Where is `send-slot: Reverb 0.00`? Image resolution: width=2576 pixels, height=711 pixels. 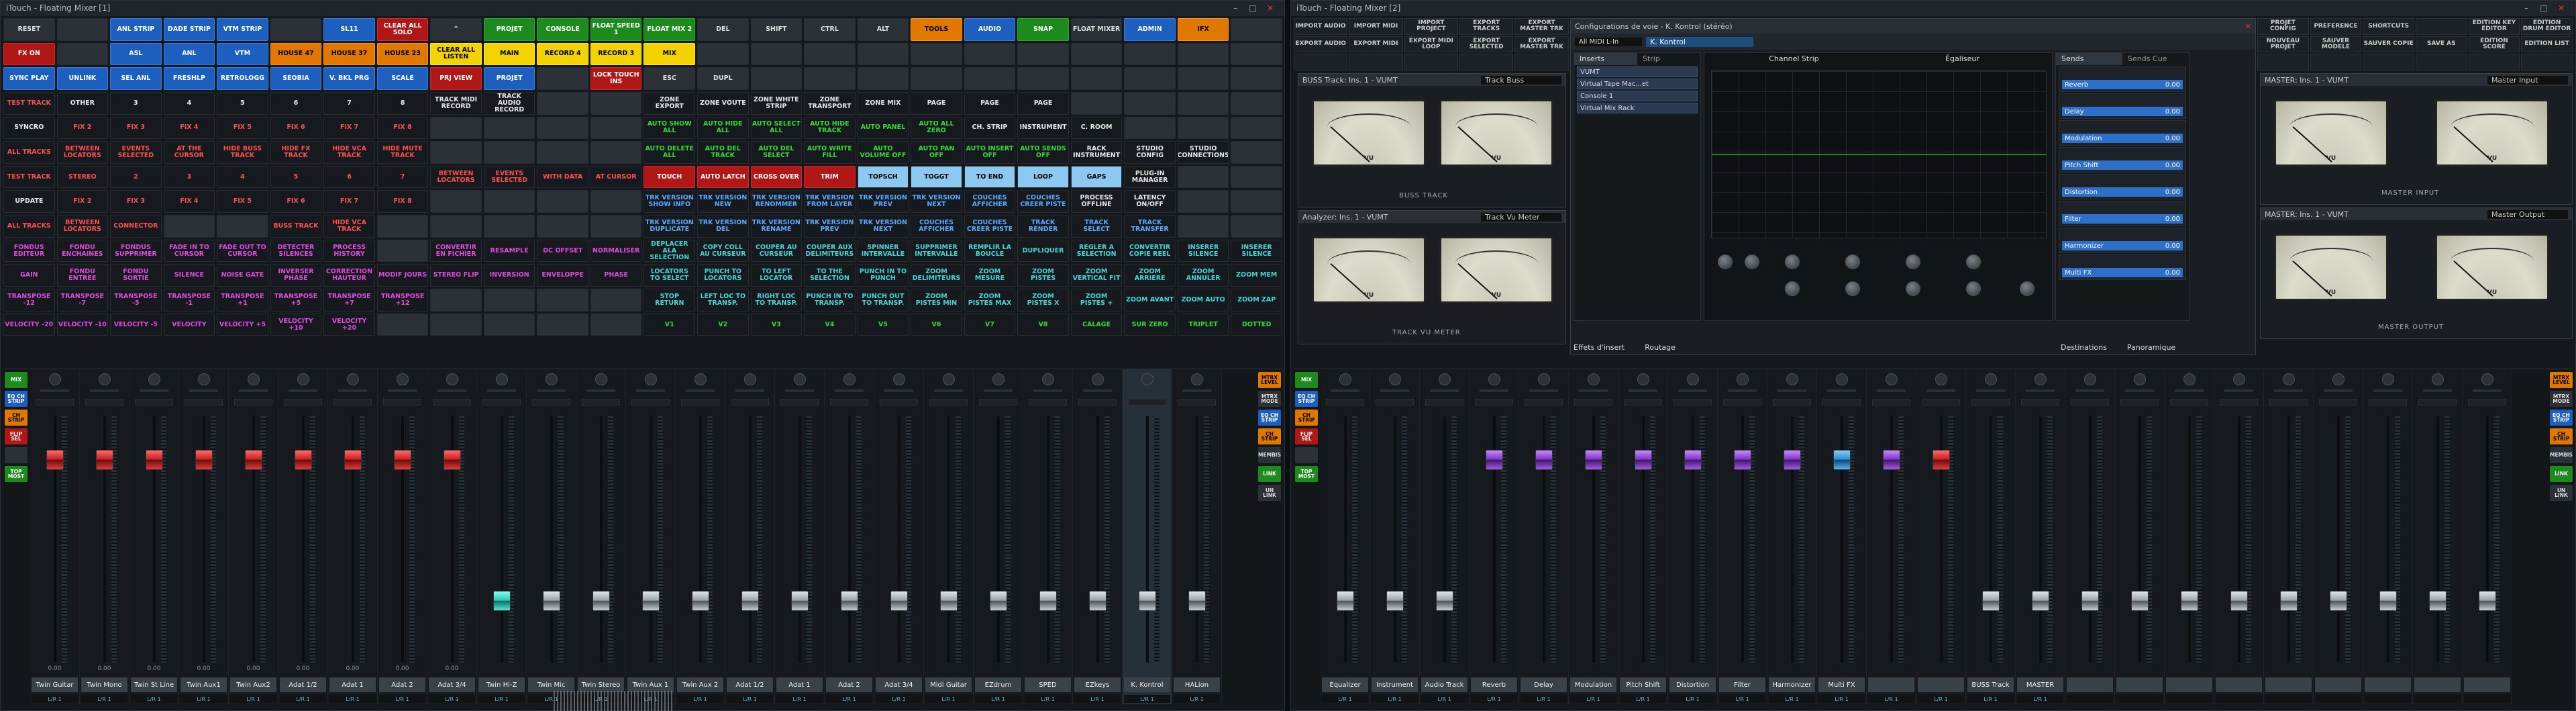
send-slot: Reverb 0.00 is located at coordinates (2122, 79).